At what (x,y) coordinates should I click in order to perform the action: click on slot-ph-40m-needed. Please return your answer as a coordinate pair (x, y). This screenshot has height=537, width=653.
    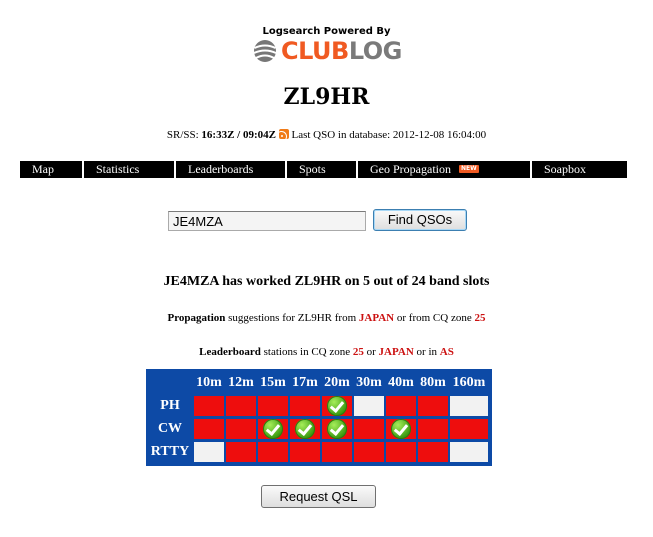
    Looking at the image, I should click on (401, 406).